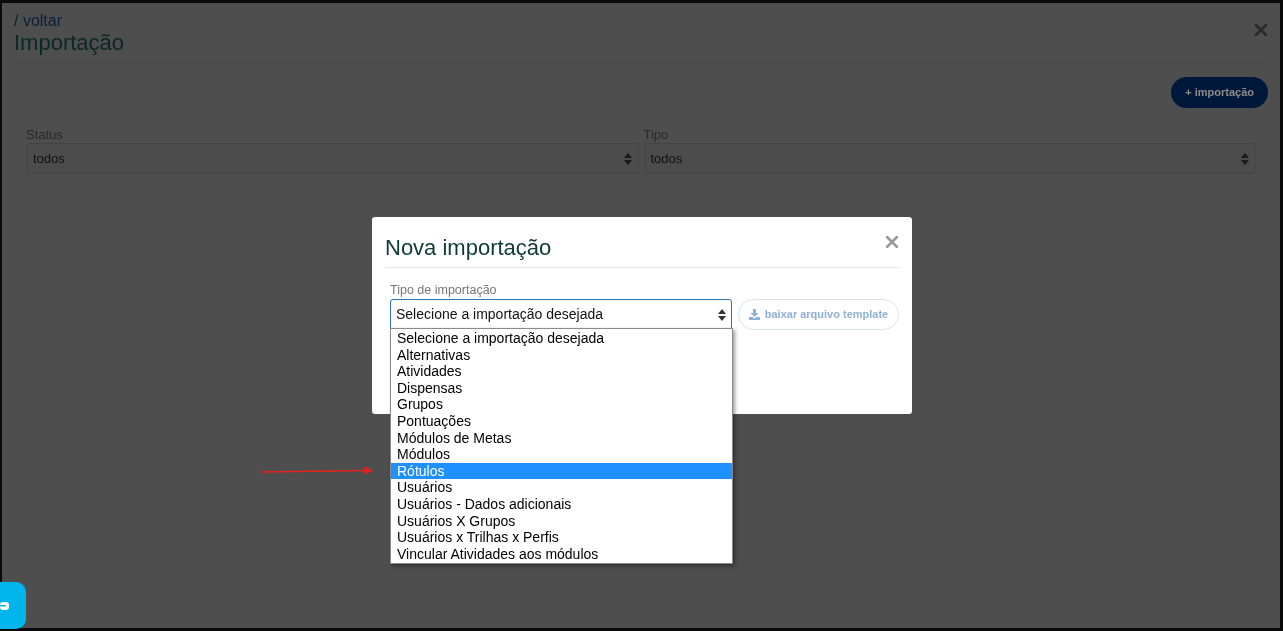  I want to click on download-icon, so click(754, 314).